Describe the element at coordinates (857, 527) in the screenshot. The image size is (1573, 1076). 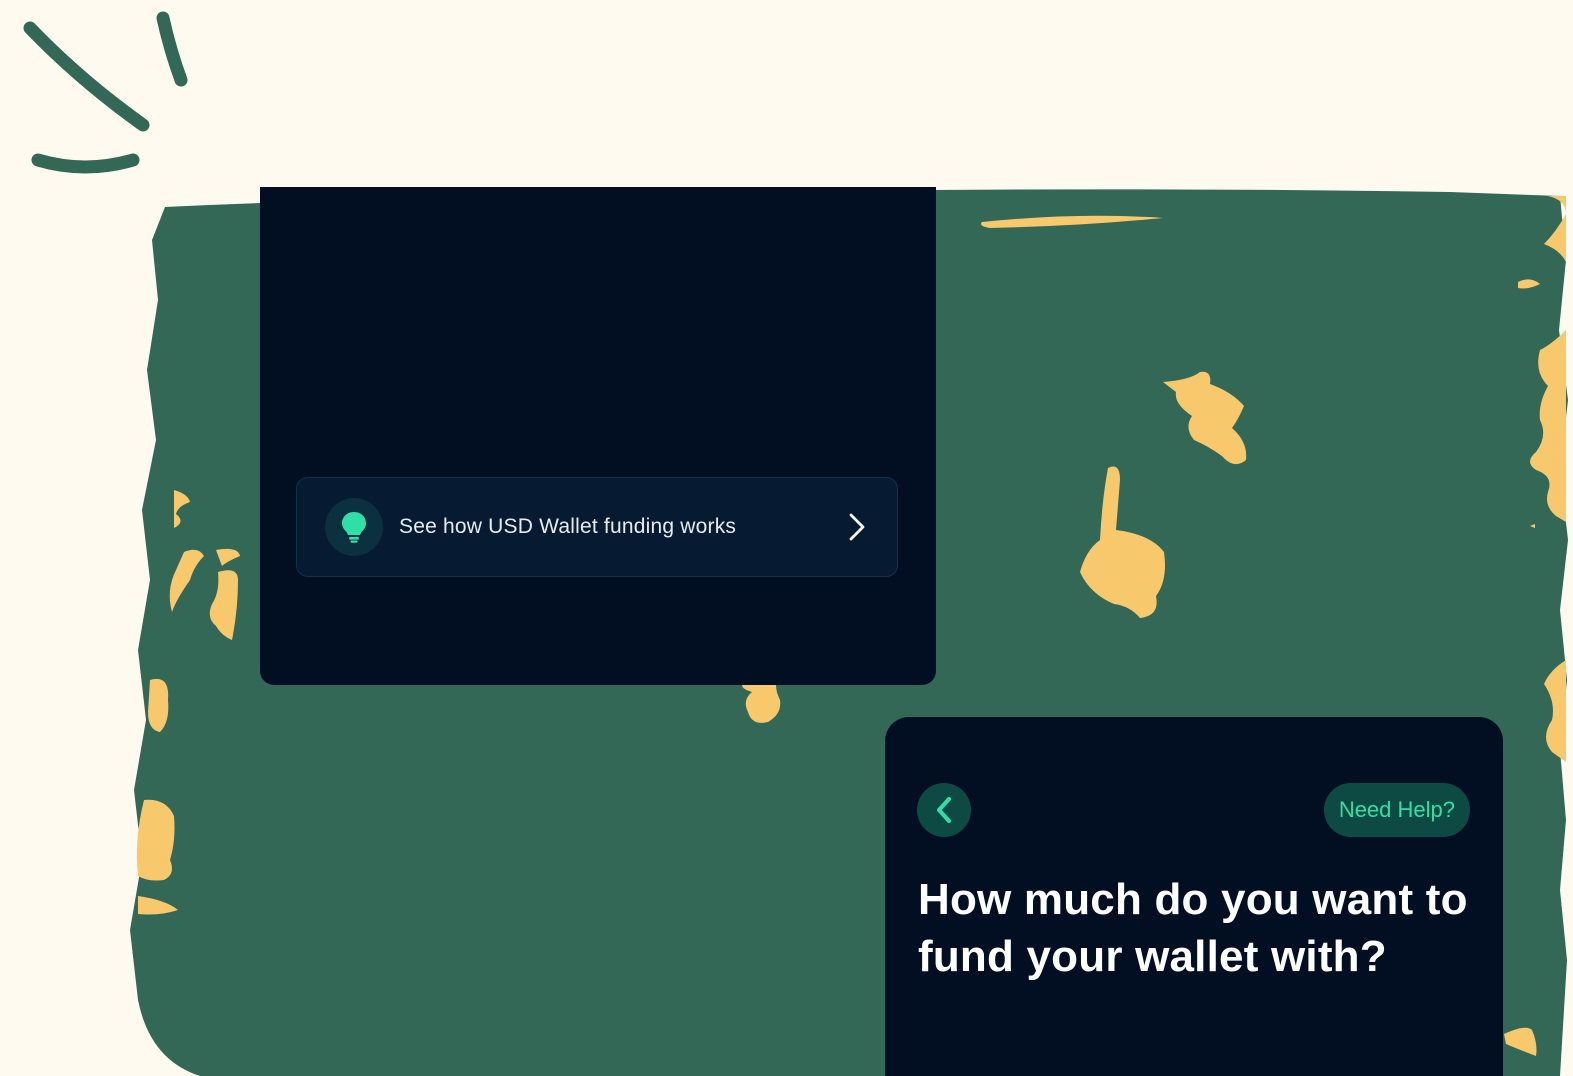
I see `chevron-right-icon` at that location.